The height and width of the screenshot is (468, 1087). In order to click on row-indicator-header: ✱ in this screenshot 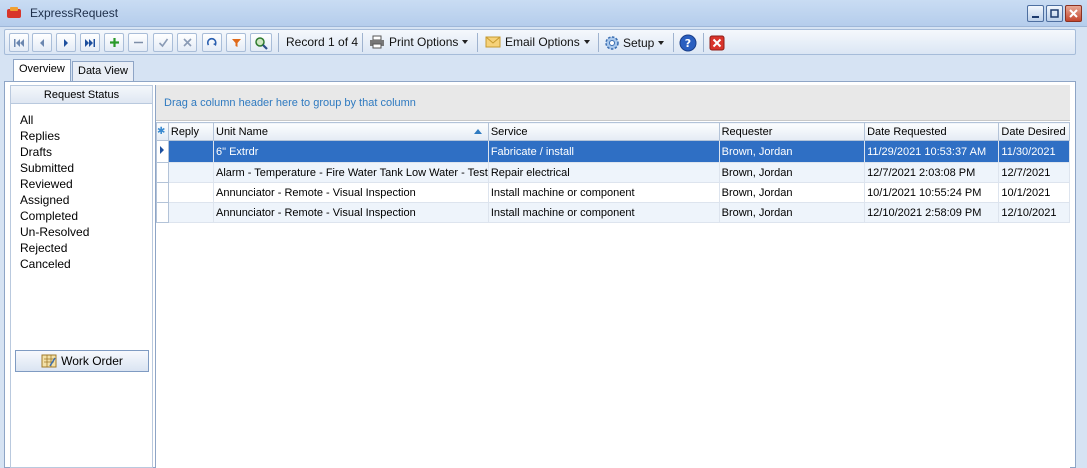, I will do `click(162, 131)`.